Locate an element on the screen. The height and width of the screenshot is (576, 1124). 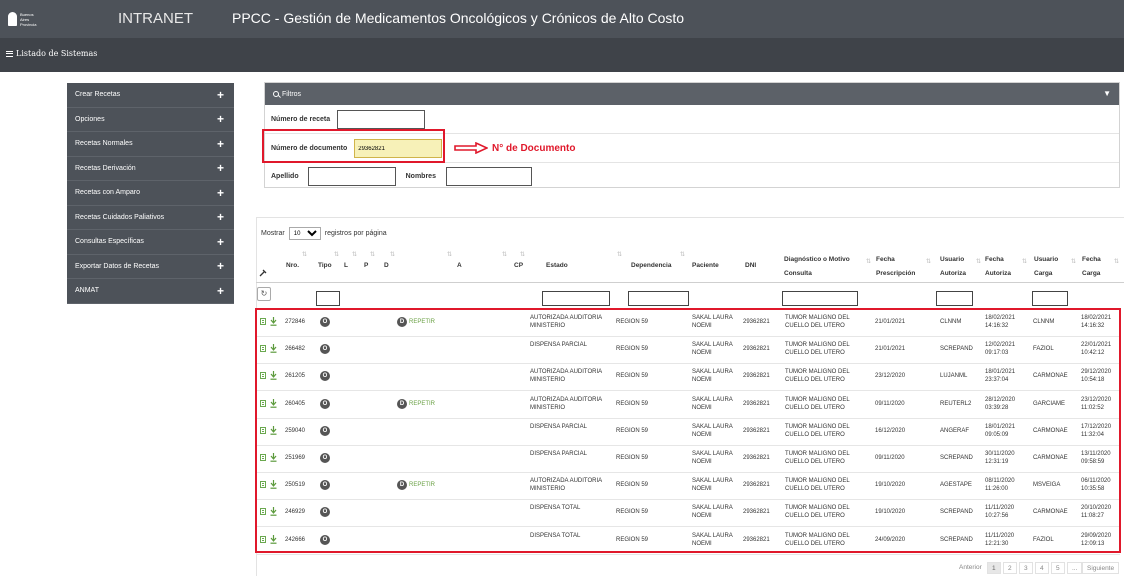
filter-tipo-input is located at coordinates (328, 298).